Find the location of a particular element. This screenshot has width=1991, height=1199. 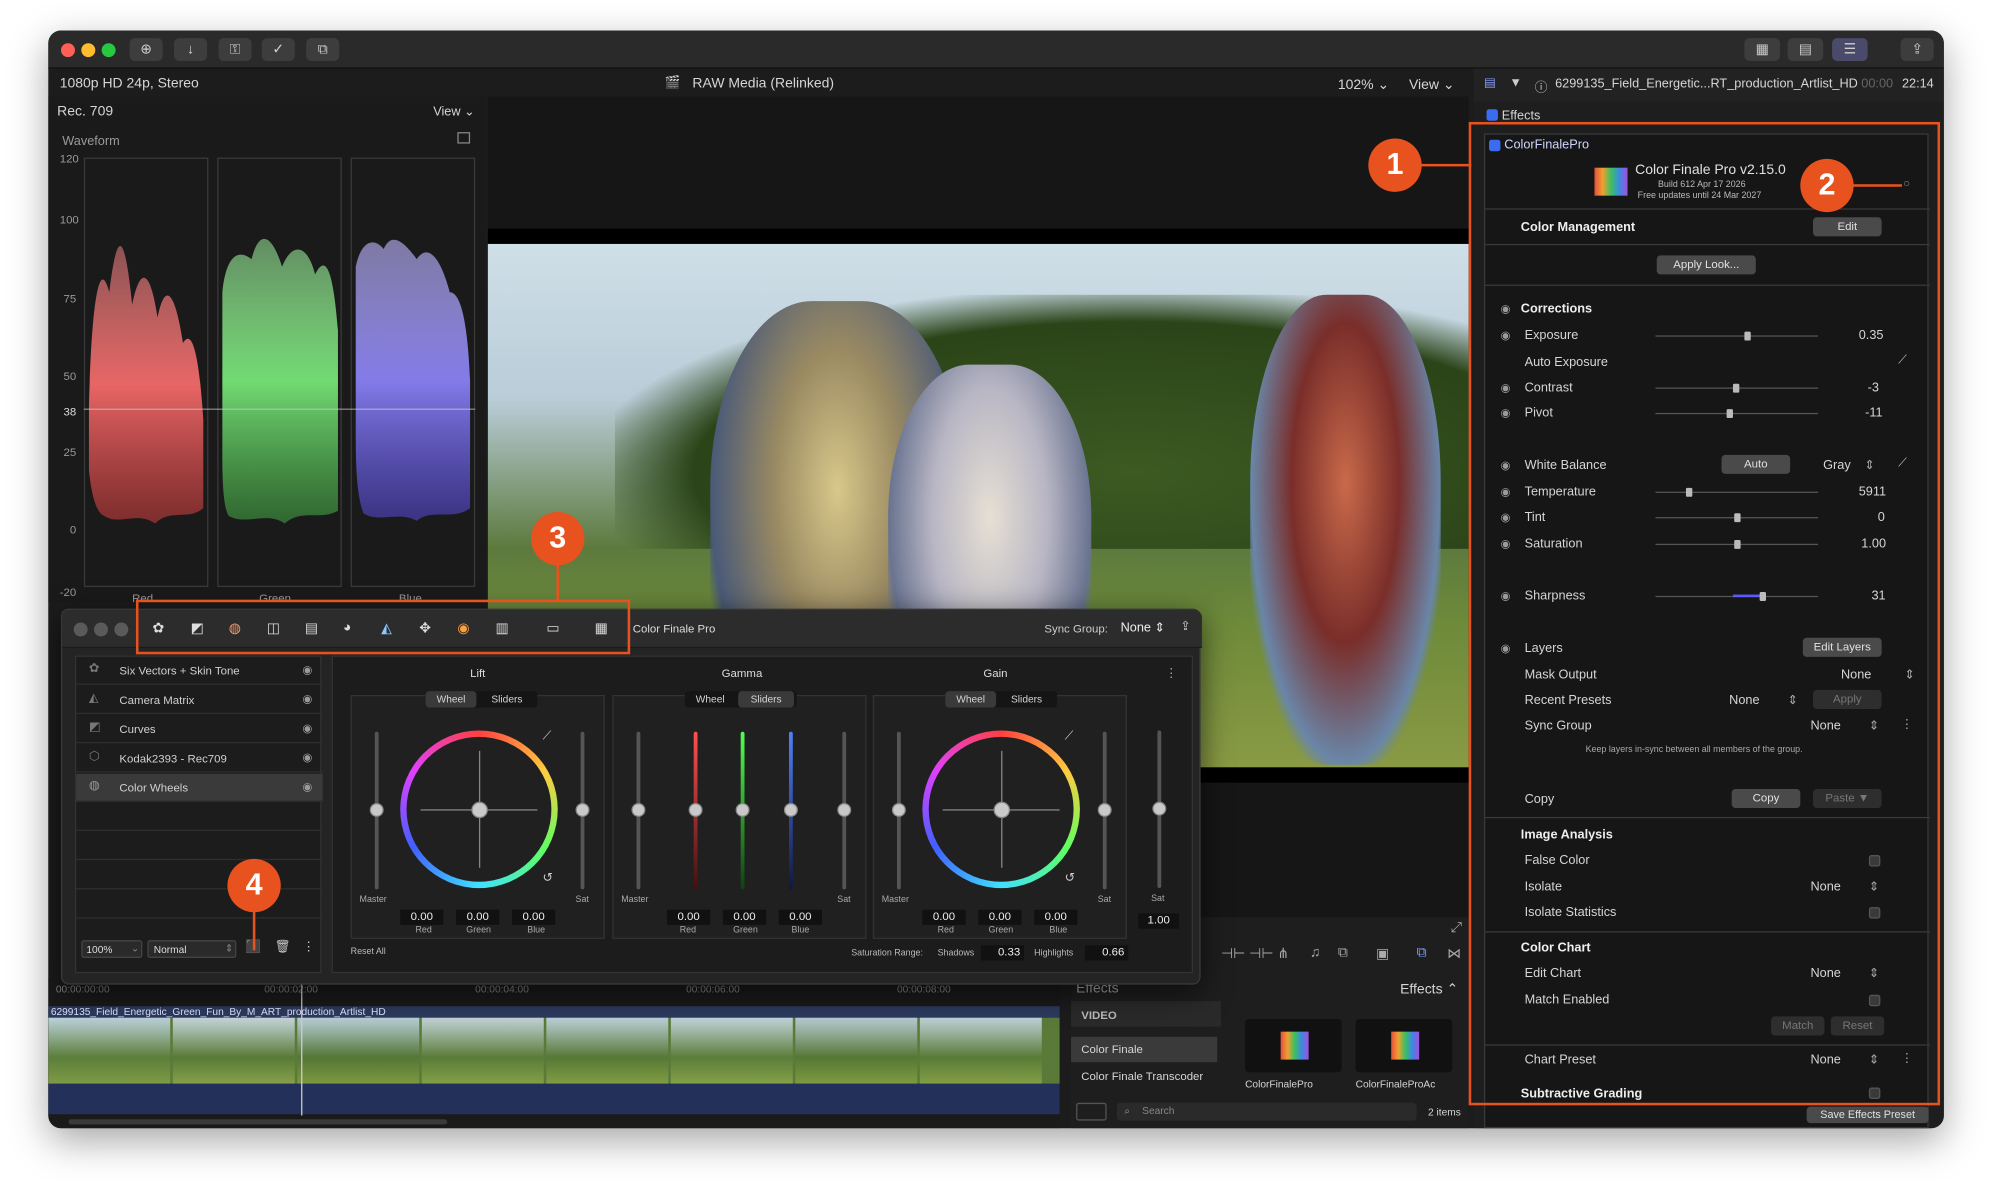

effects-item-color-finale: Color Finale is located at coordinates (1144, 1049).